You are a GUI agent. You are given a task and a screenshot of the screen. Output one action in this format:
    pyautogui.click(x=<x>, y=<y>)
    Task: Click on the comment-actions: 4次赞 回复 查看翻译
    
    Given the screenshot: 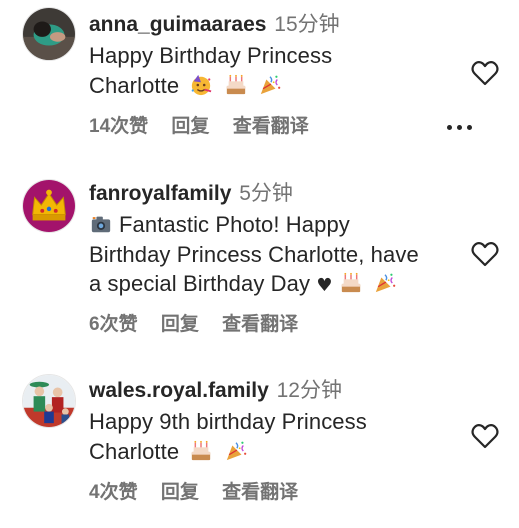 What is the action you would take?
    pyautogui.click(x=202, y=493)
    